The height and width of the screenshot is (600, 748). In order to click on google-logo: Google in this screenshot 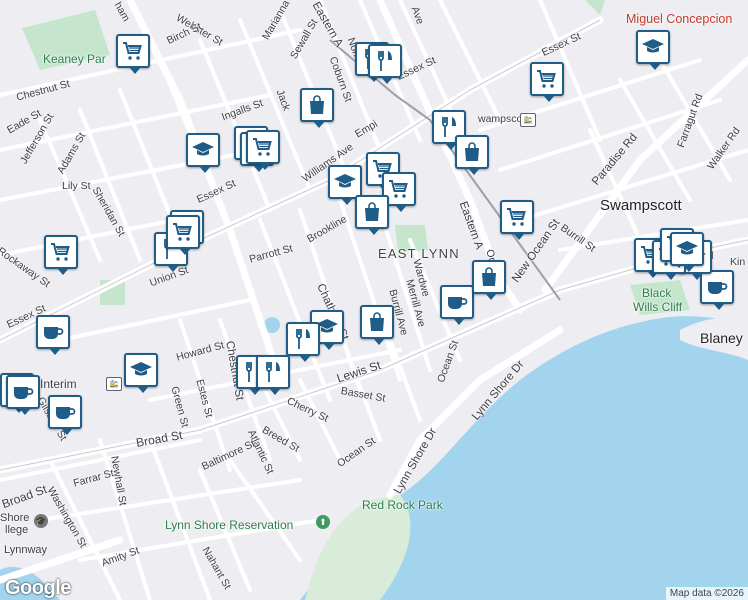, I will do `click(38, 588)`.